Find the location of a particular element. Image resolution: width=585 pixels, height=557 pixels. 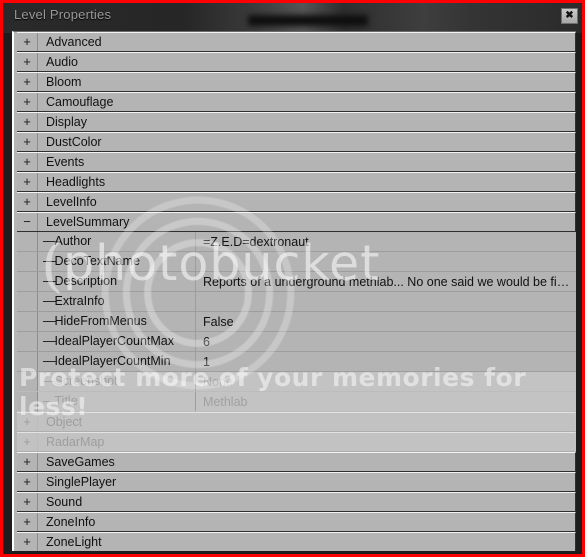

property-name-label: Screenshot is located at coordinates (86, 381).